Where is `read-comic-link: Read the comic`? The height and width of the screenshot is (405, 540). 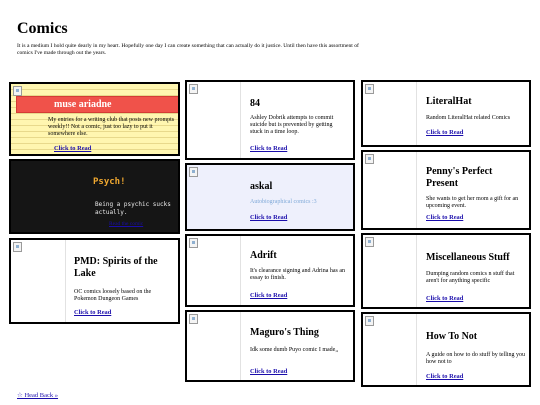 read-comic-link: Read the comic is located at coordinates (126, 224).